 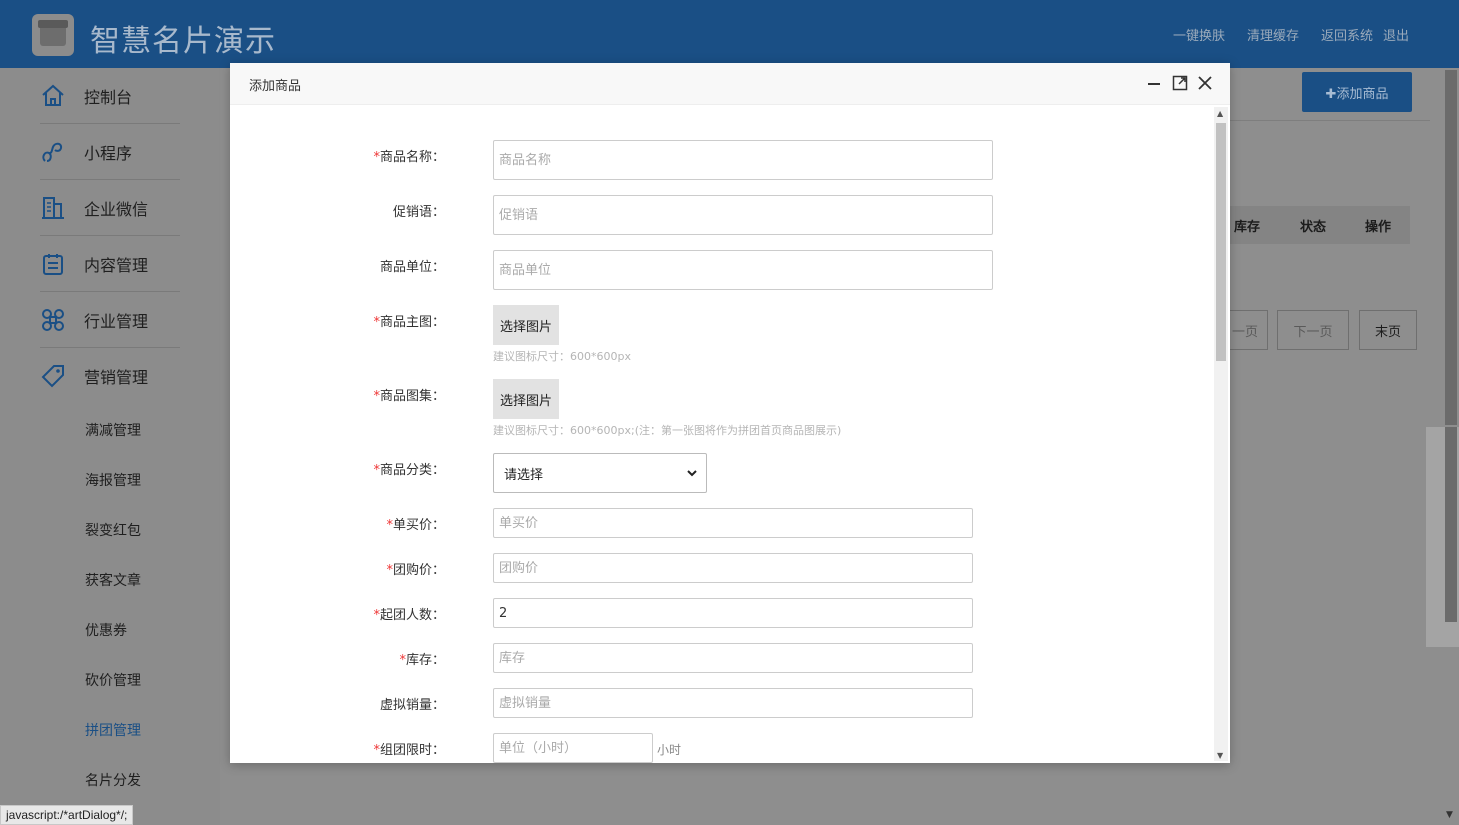 I want to click on scrollbar-thumb, so click(x=1221, y=242).